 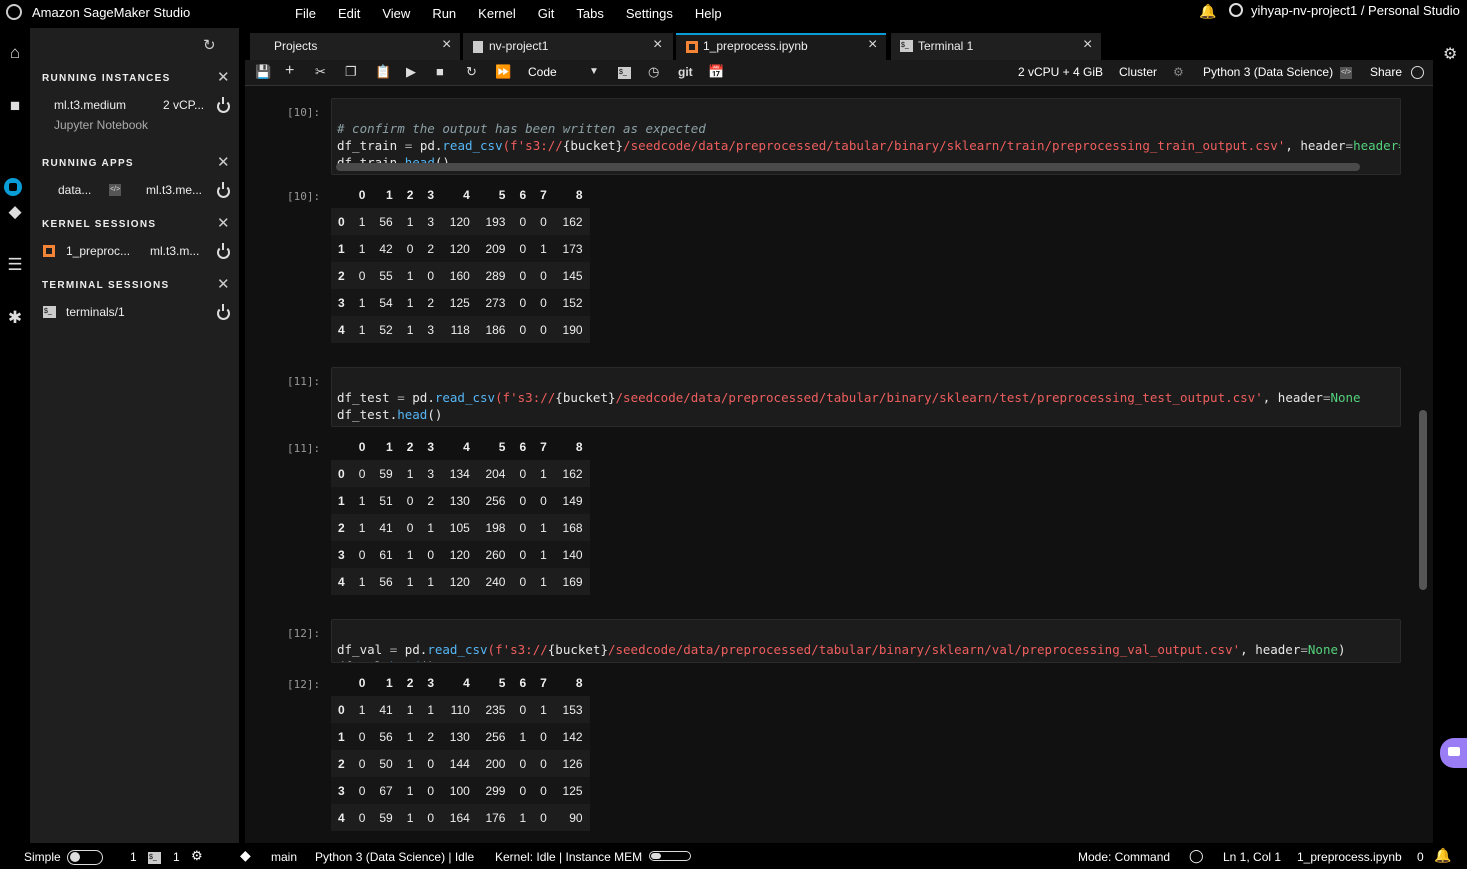 I want to click on shutdown-kernel-icon, so click(x=223, y=251).